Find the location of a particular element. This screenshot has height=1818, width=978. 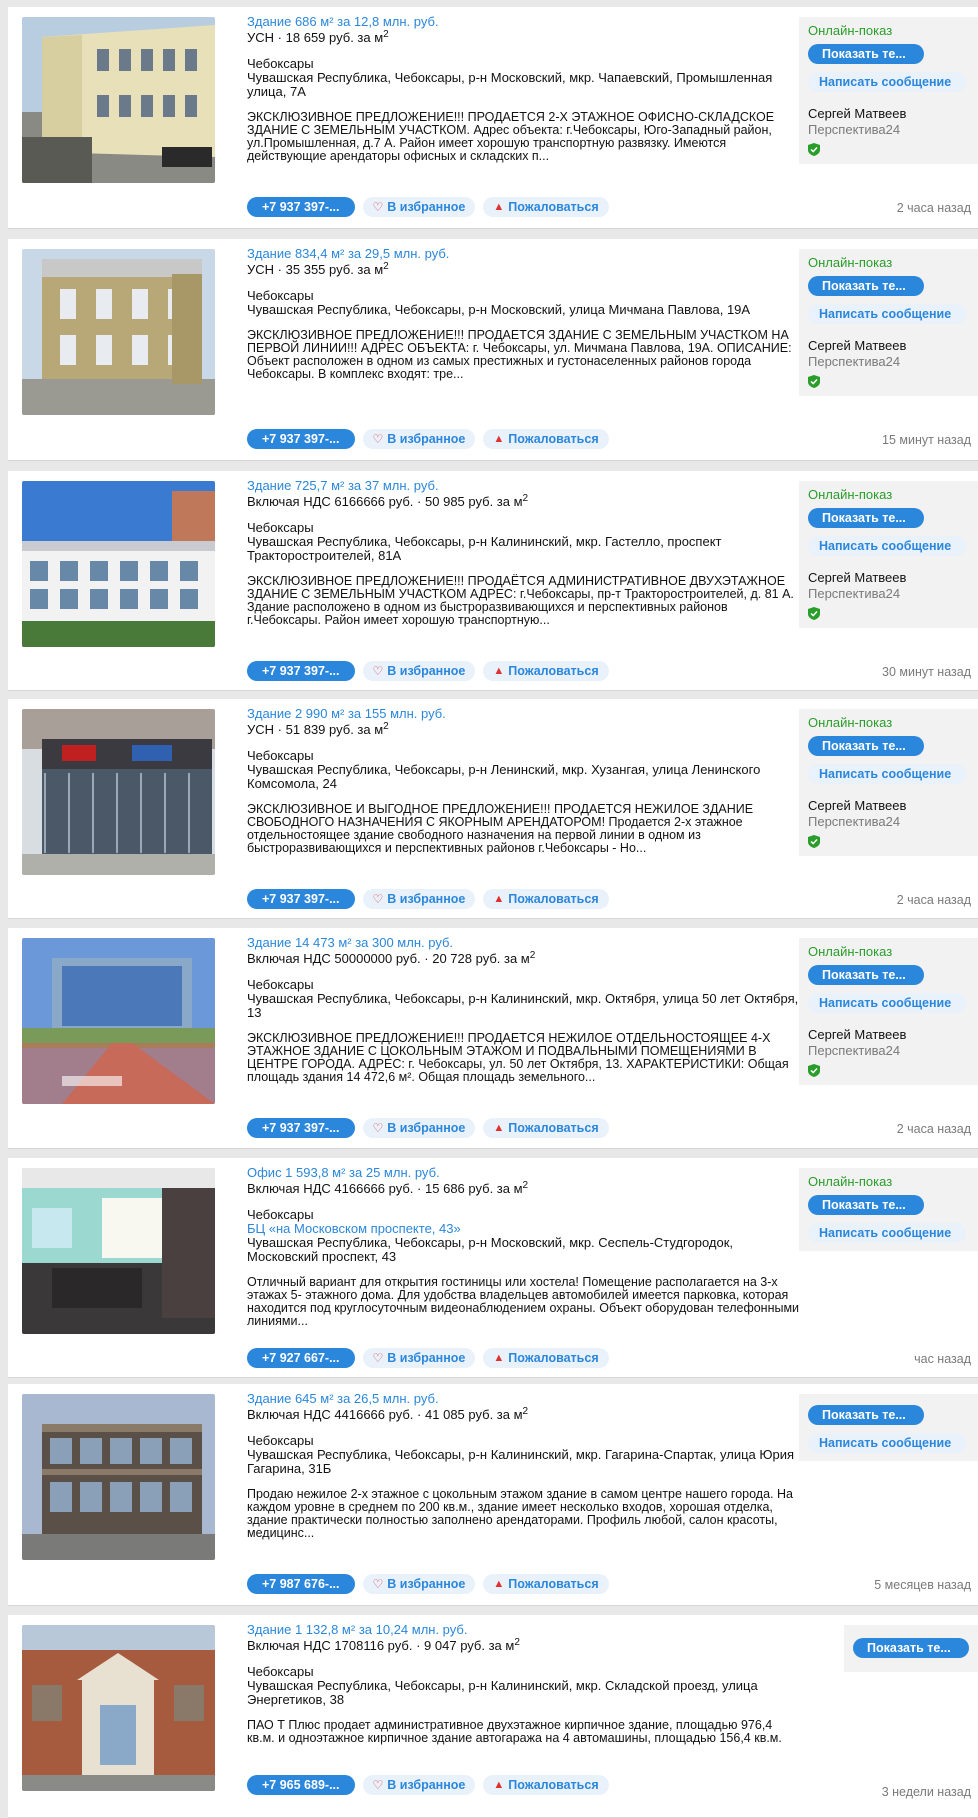

listing-title-link: Здание 686 м² за 12,8 млн. руб. is located at coordinates (524, 22).